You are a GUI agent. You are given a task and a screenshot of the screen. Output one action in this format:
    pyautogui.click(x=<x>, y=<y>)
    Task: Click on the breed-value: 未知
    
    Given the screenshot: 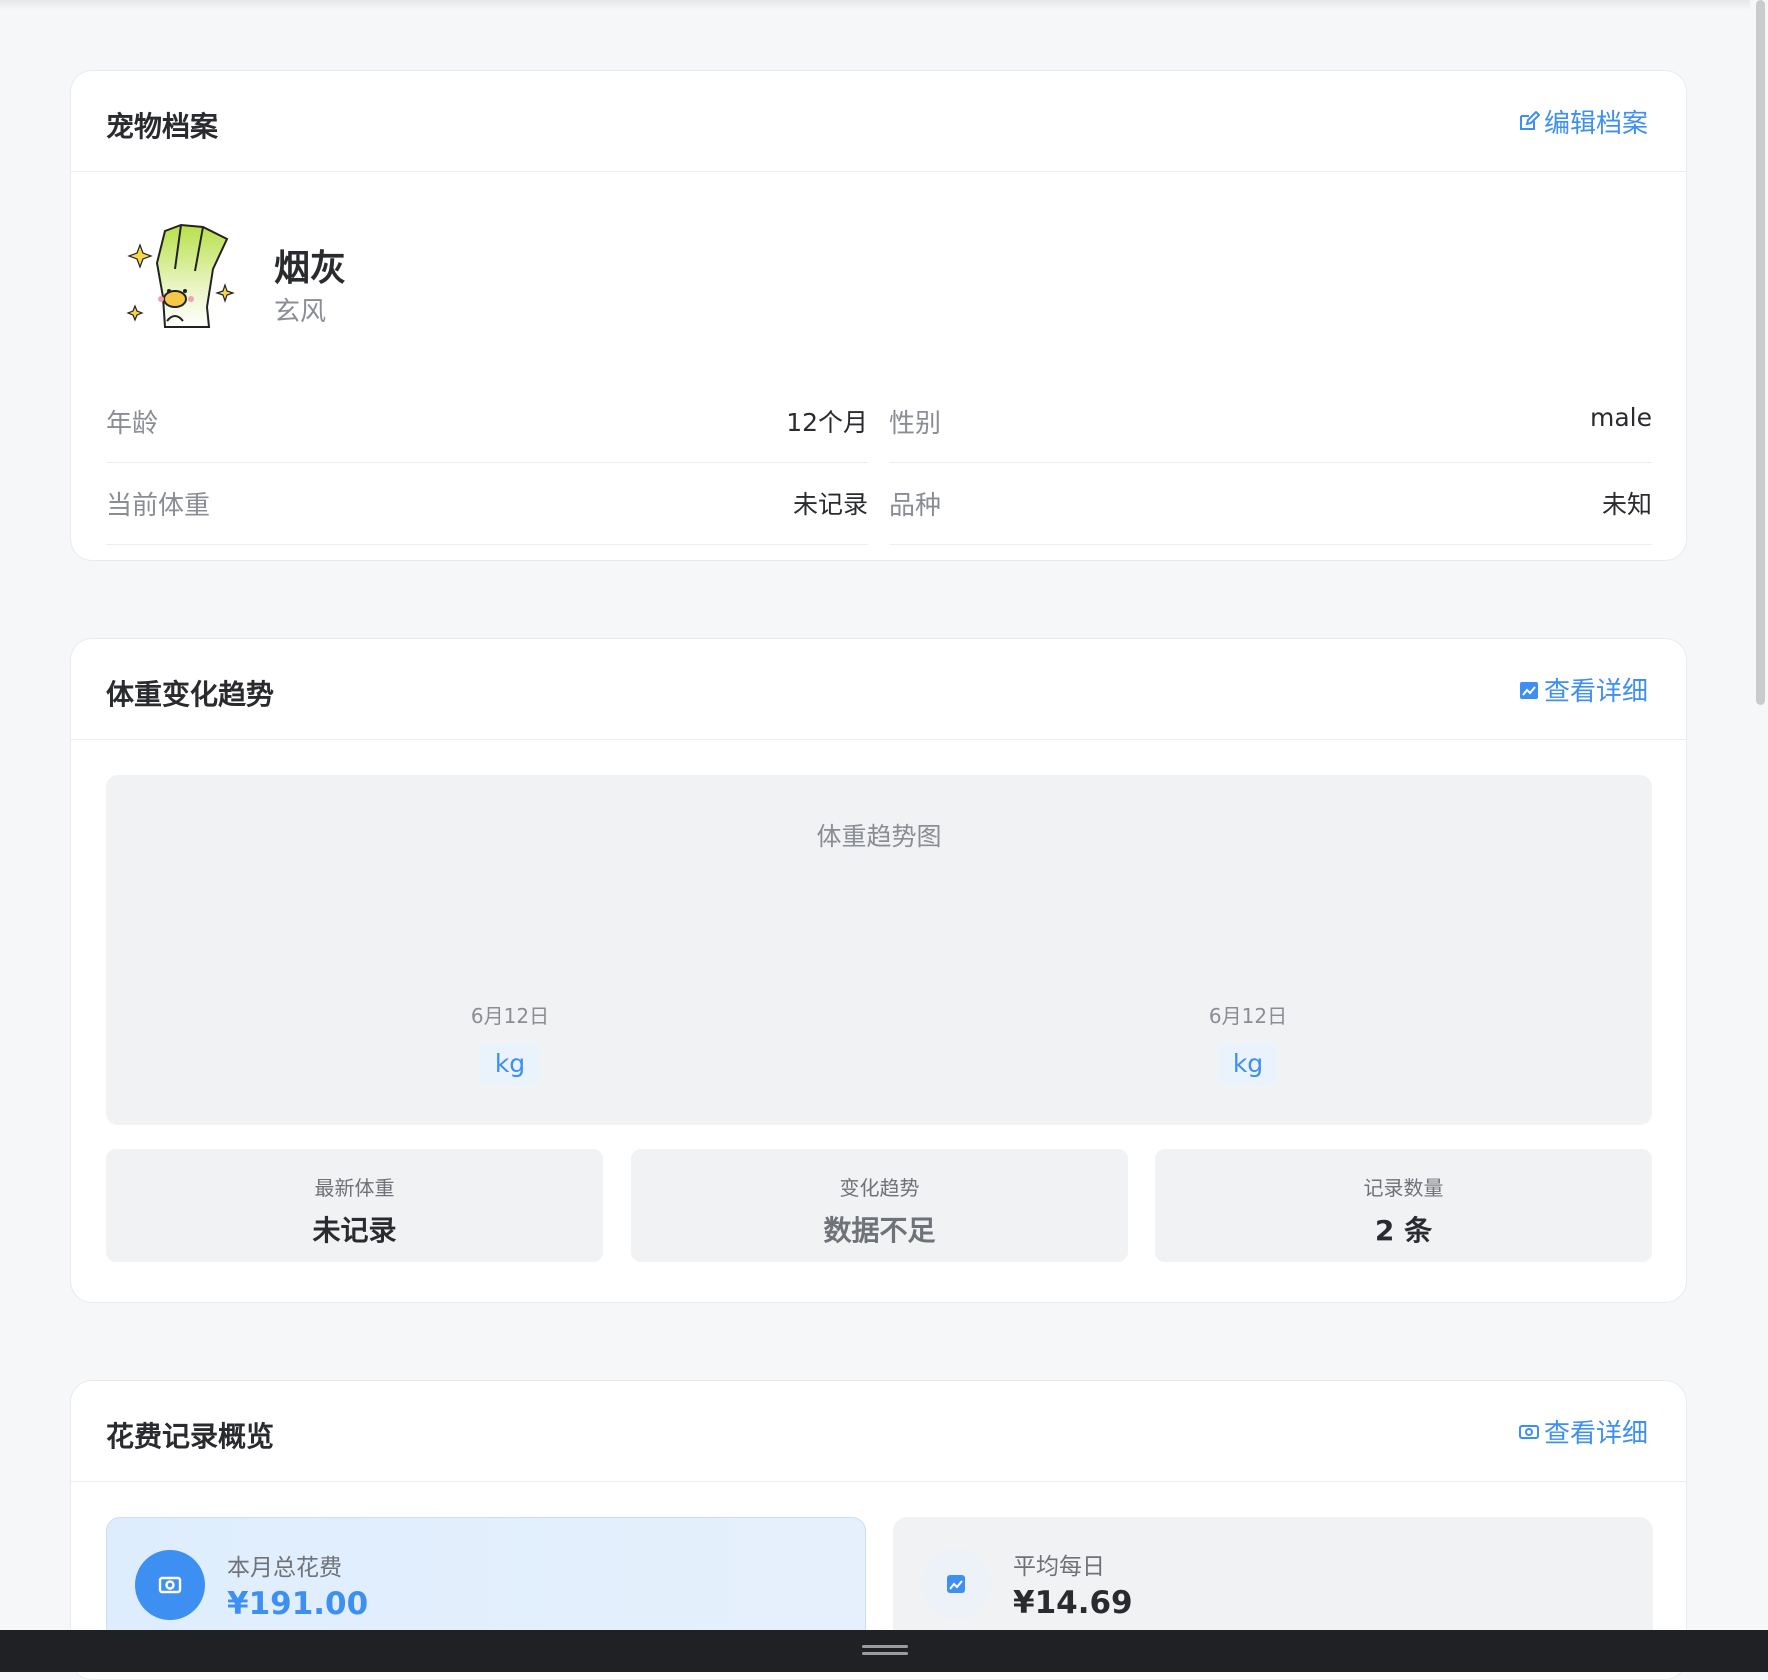 What is the action you would take?
    pyautogui.click(x=1626, y=504)
    